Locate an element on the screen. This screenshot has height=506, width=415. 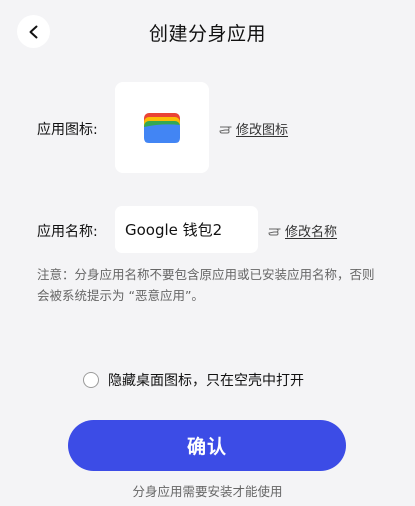
edit-icon-link: 修改图标 is located at coordinates (253, 128).